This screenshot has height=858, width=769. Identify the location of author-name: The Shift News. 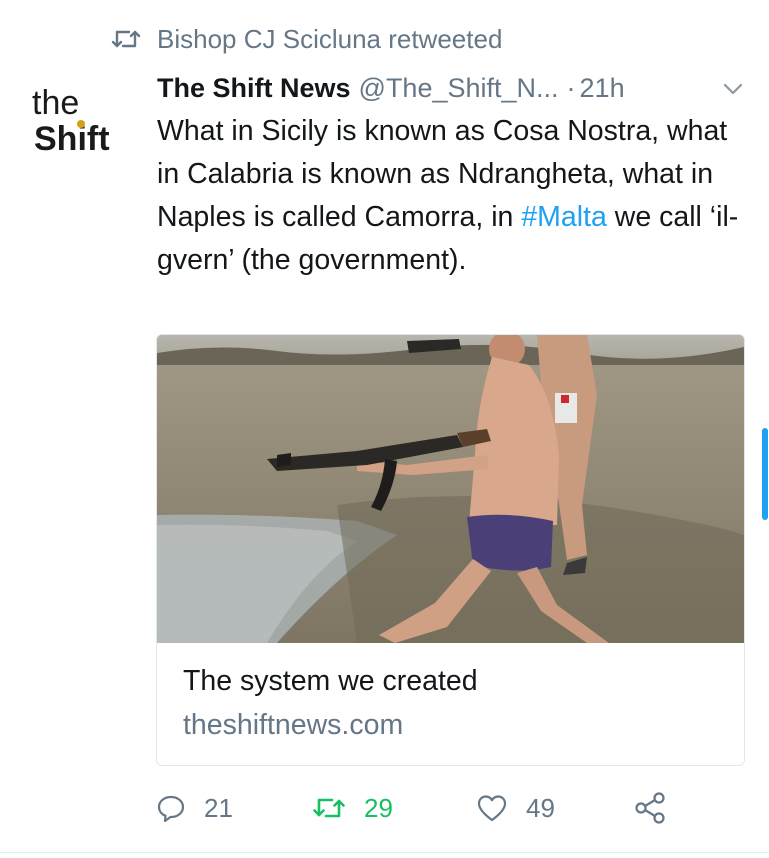
(254, 88).